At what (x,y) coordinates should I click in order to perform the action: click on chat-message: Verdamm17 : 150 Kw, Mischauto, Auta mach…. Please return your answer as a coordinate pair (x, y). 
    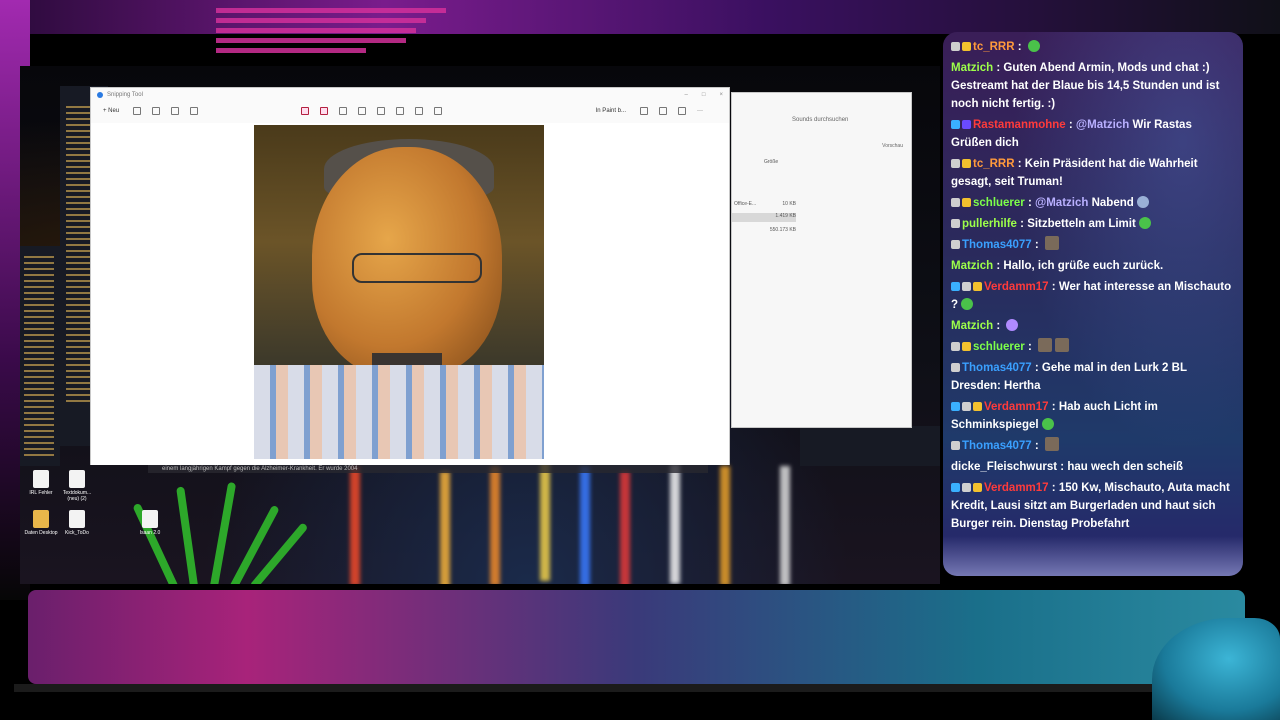
    Looking at the image, I should click on (1093, 506).